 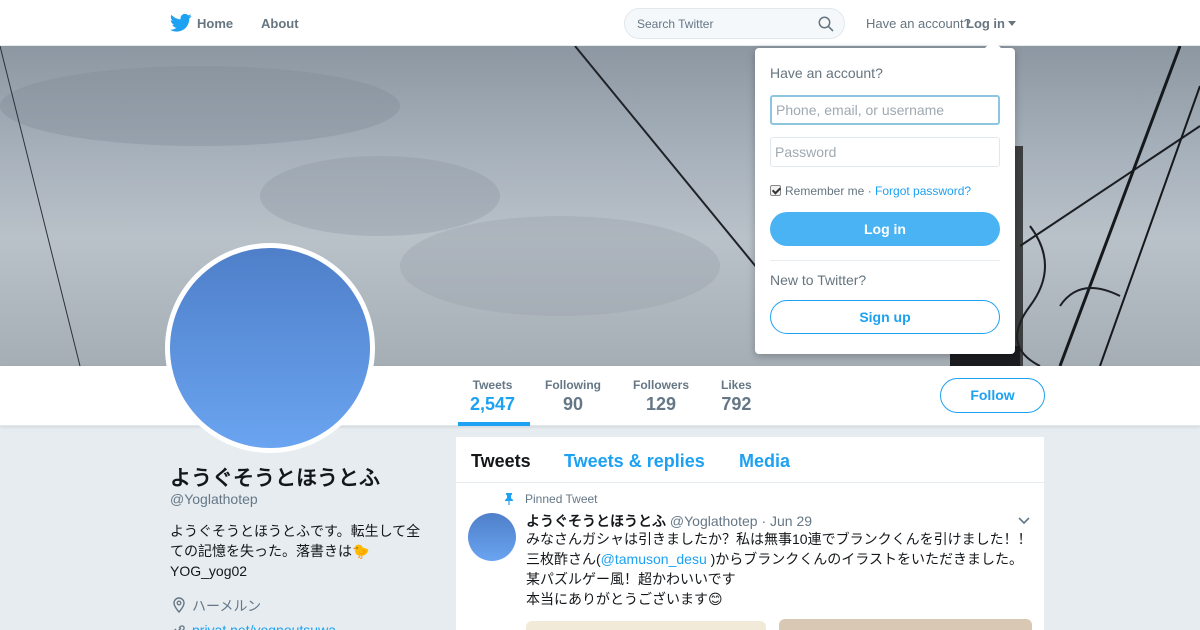 I want to click on tweet-line-text: 三枚酢さん(, so click(x=563, y=559).